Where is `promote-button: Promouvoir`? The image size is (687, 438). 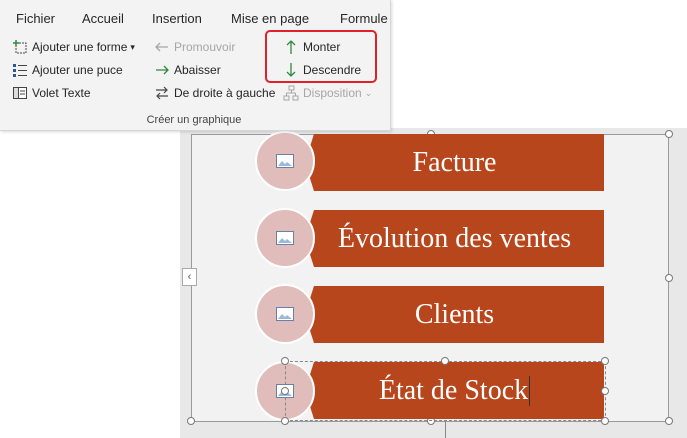
promote-button: Promouvoir is located at coordinates (194, 47).